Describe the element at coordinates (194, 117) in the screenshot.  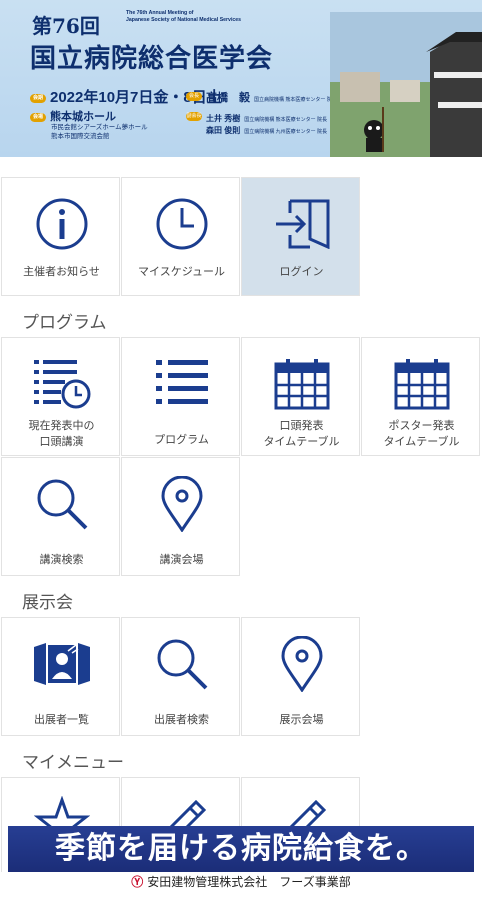
I see `banner-vice-tag: 副会長` at that location.